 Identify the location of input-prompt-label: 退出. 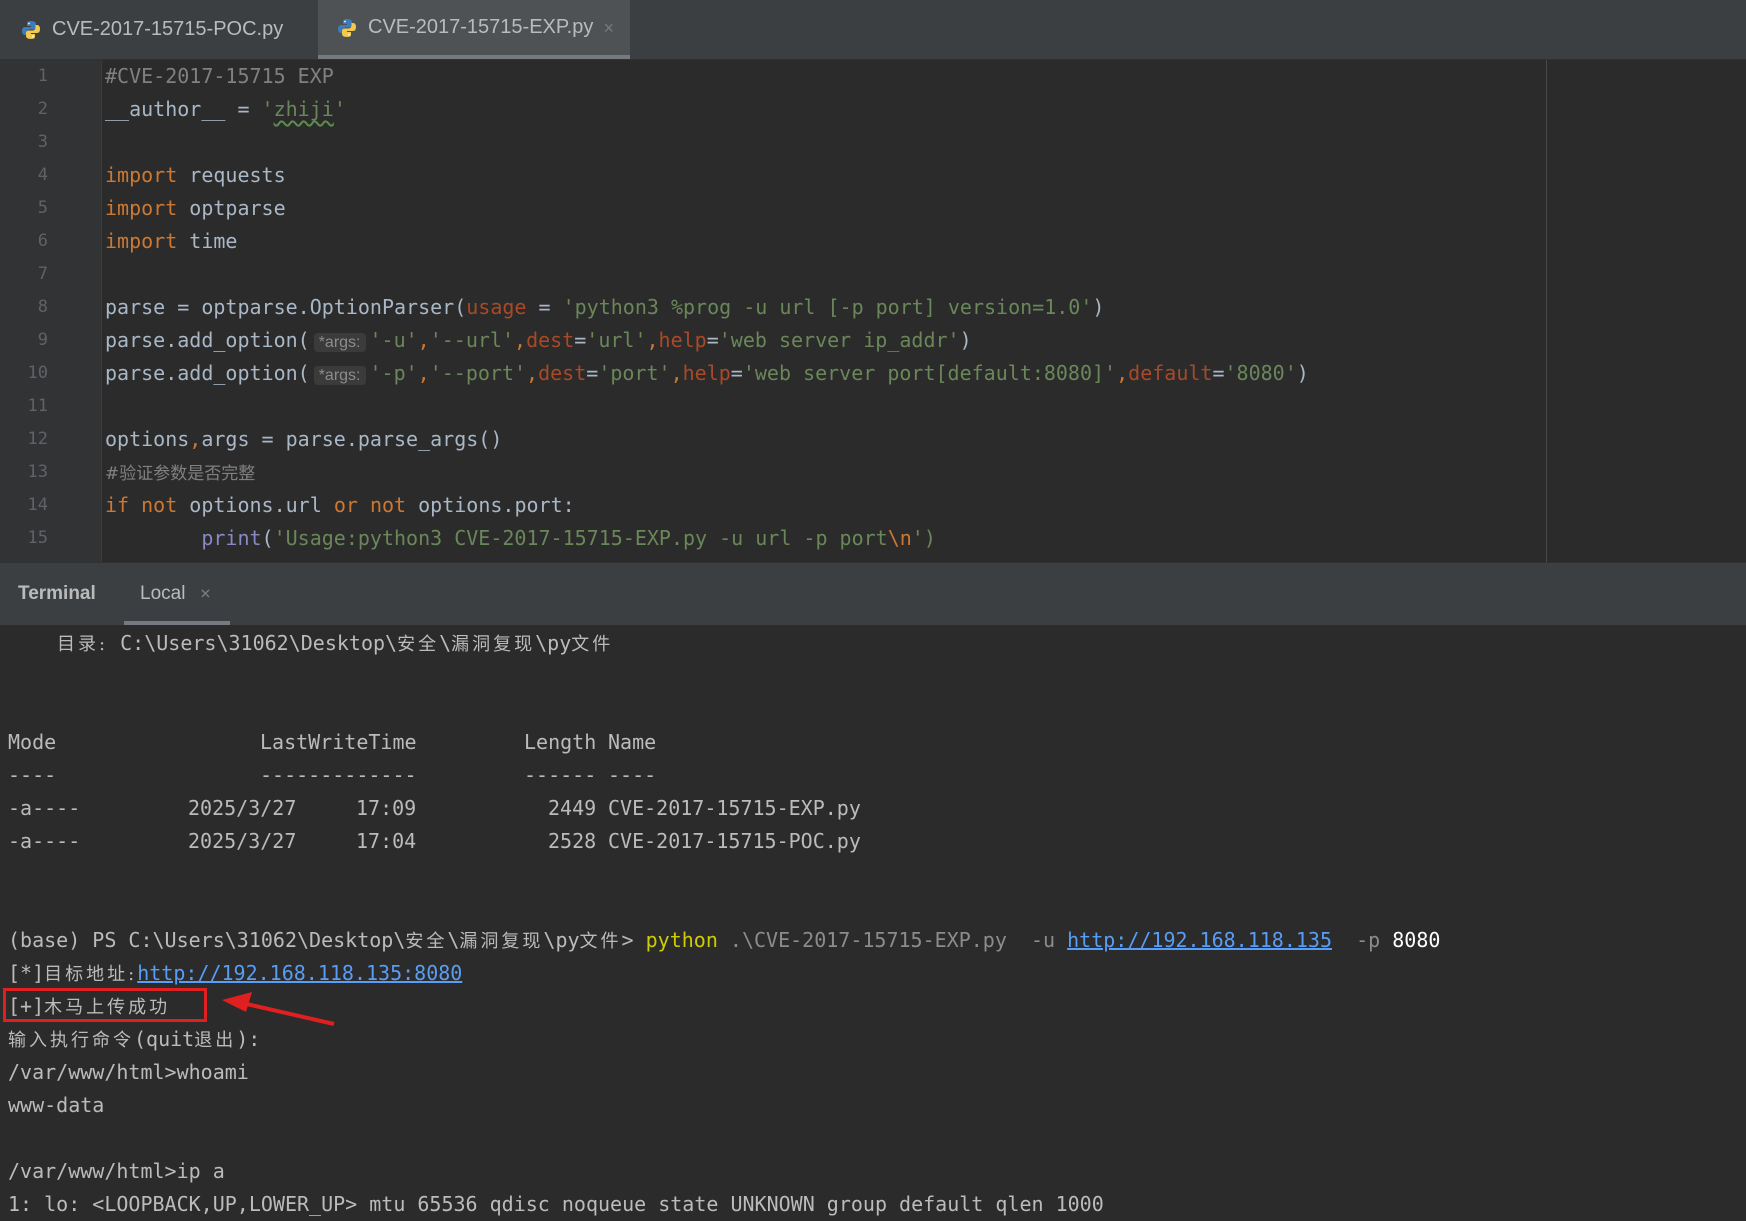
(215, 1040).